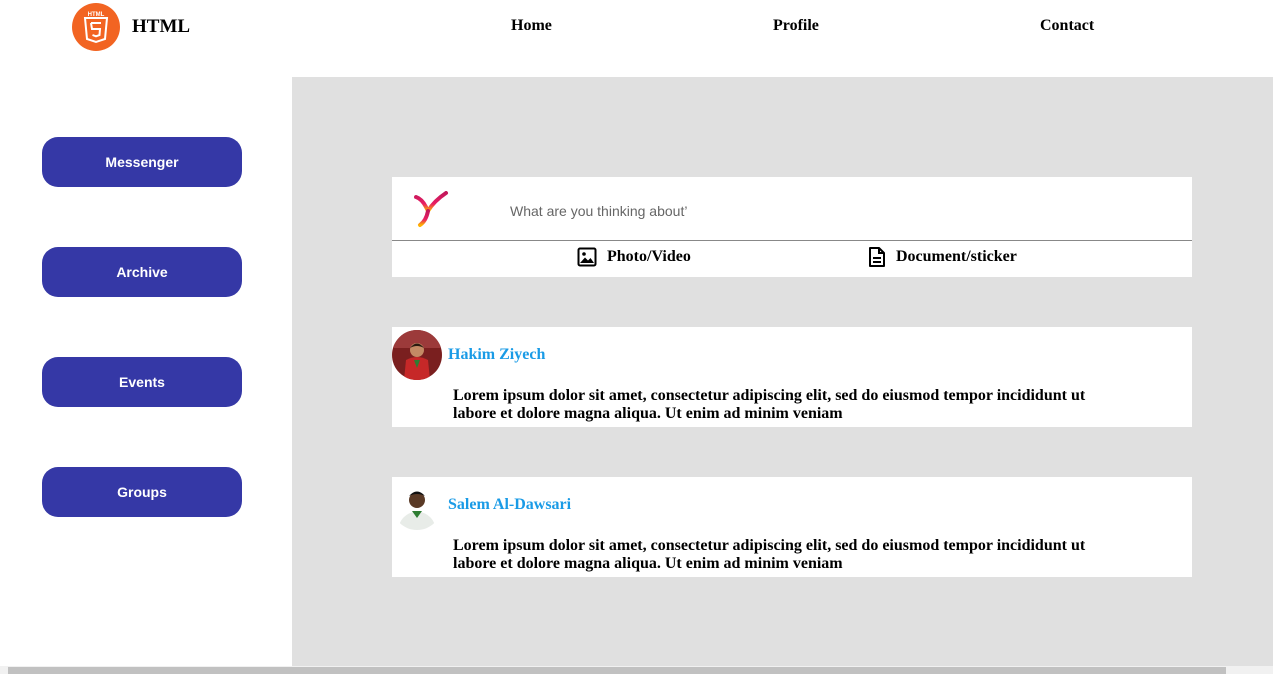 The height and width of the screenshot is (674, 1273). I want to click on groups-button: Groups, so click(142, 492).